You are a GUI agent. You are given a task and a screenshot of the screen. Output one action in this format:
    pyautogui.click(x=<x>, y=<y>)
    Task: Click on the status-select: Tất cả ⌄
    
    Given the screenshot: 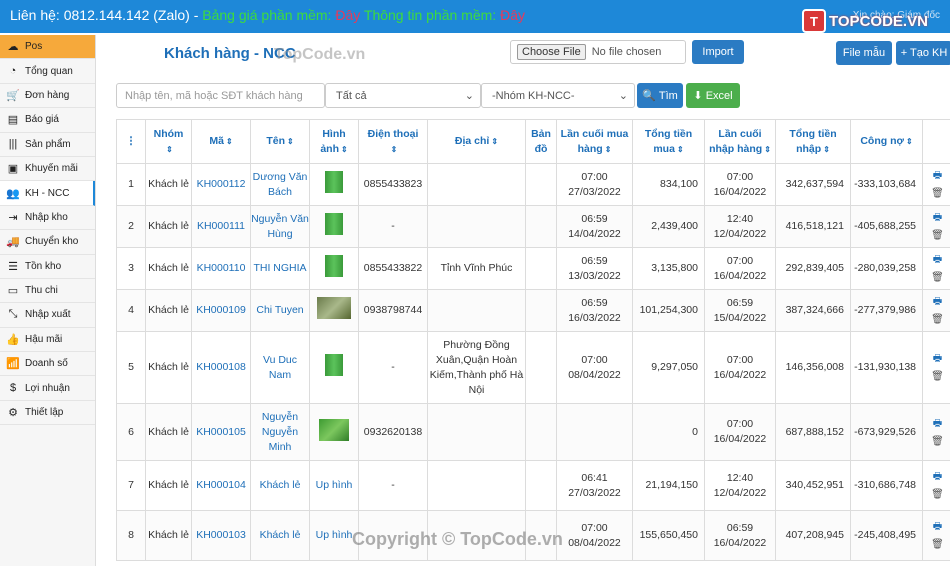 What is the action you would take?
    pyautogui.click(x=403, y=95)
    